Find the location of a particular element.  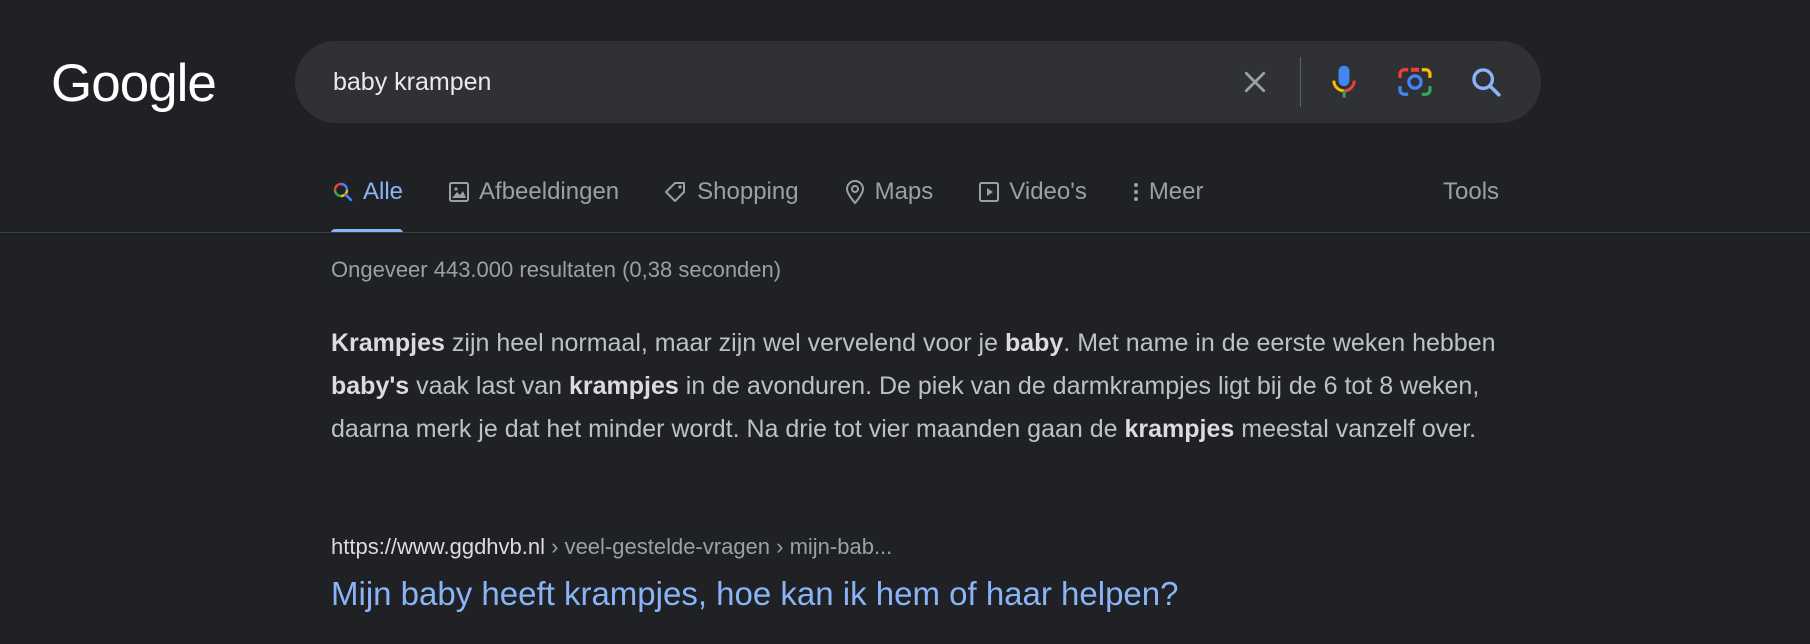

search-bar is located at coordinates (918, 82).